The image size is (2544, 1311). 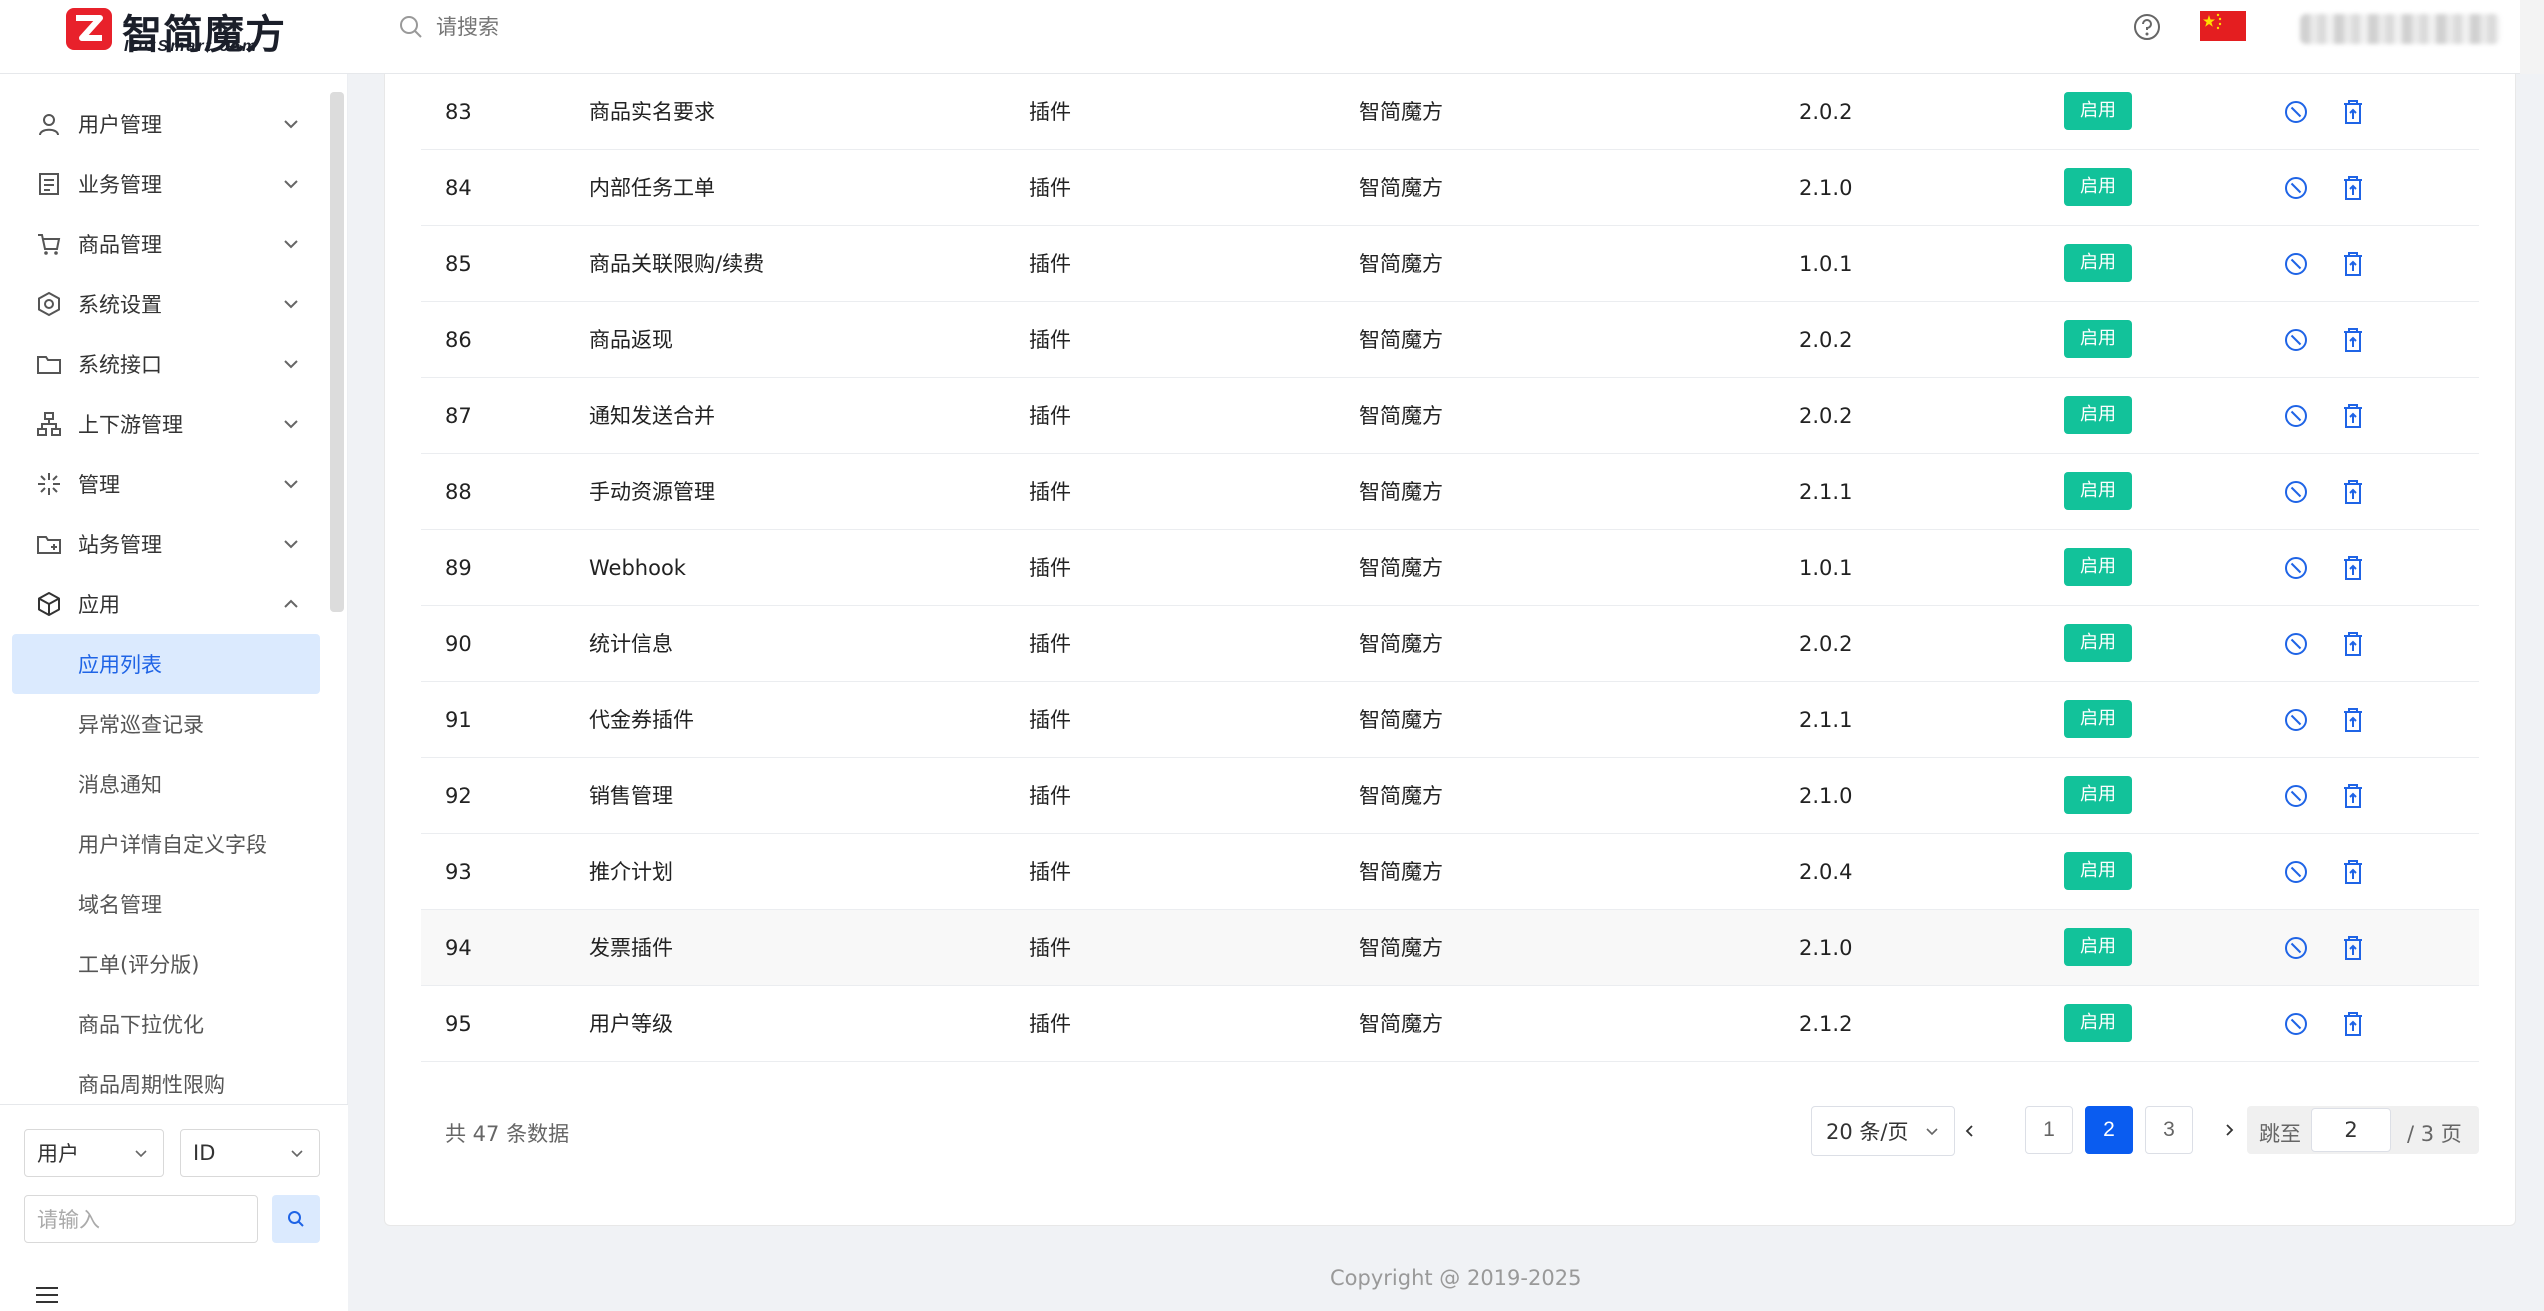 I want to click on sidebar-subitem-custom-fields: 用户详情自定义字段, so click(x=166, y=844).